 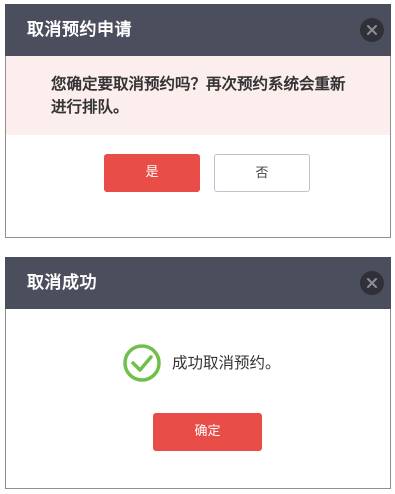 What do you see at coordinates (207, 432) in the screenshot?
I see `confirm-button: 确定` at bounding box center [207, 432].